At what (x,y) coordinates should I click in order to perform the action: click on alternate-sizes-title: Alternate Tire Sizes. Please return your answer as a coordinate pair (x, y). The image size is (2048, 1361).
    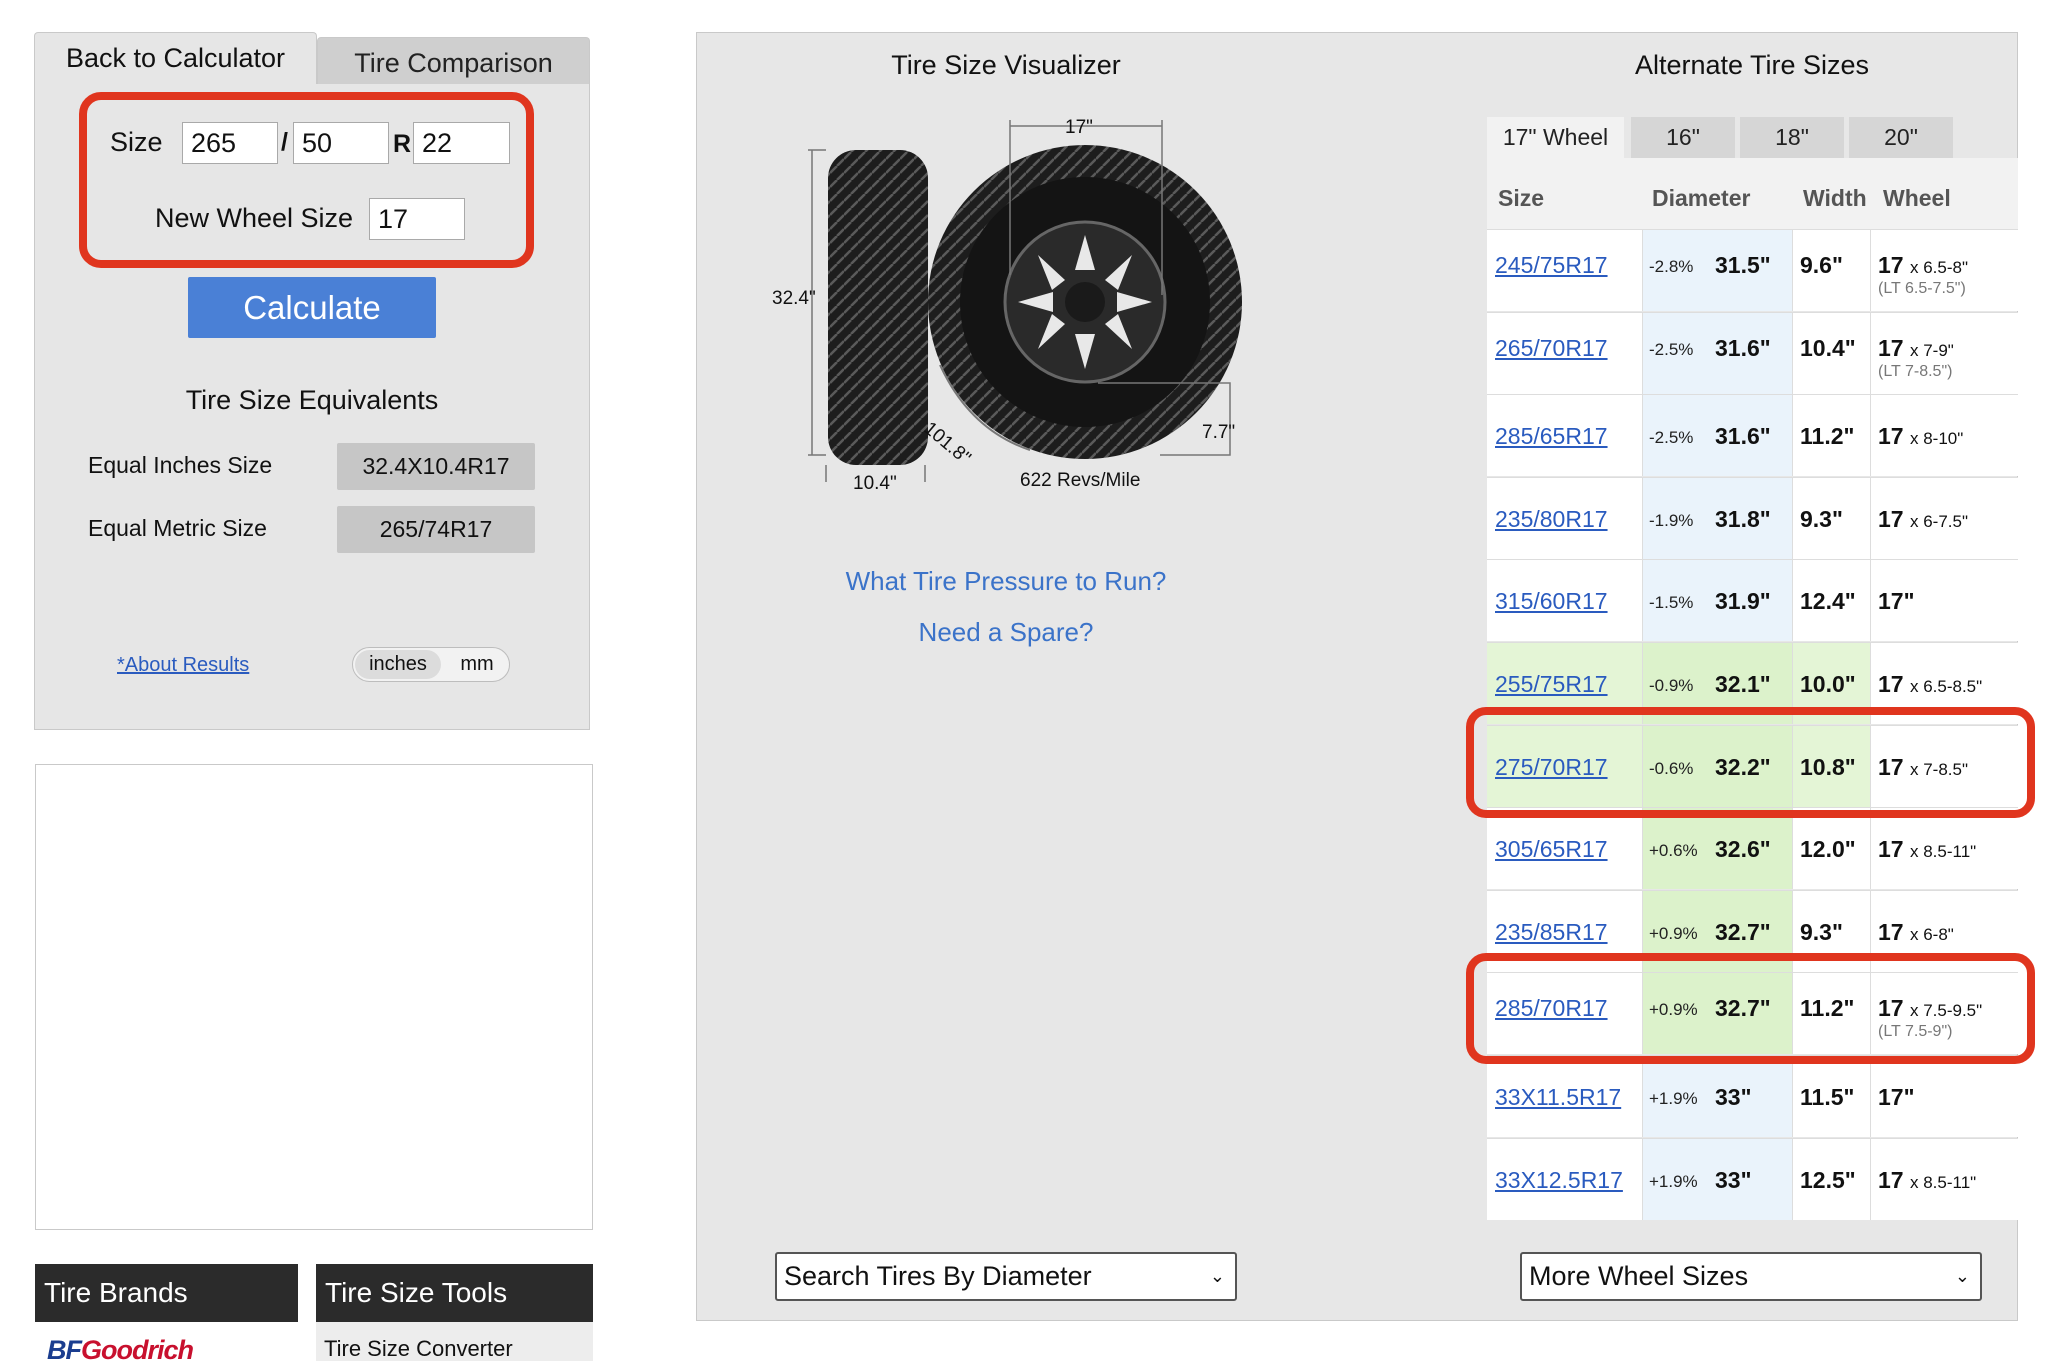
    Looking at the image, I should click on (1752, 65).